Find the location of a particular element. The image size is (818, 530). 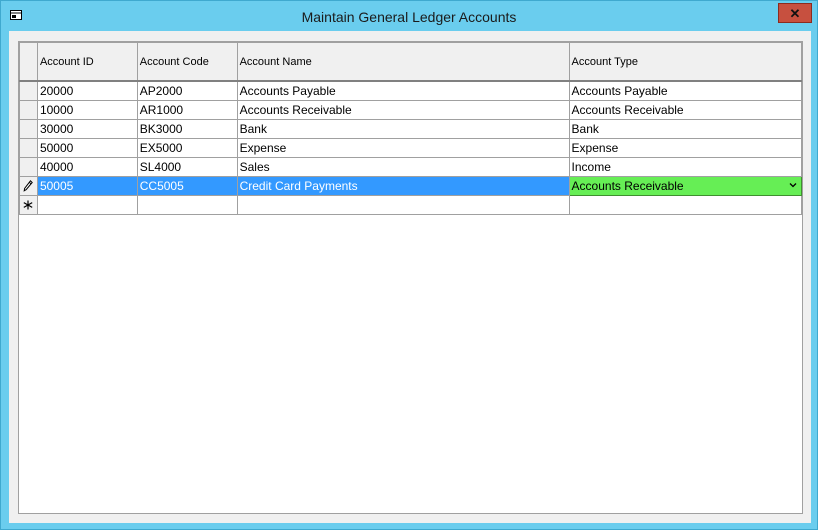

new-cell-account-name is located at coordinates (403, 205).